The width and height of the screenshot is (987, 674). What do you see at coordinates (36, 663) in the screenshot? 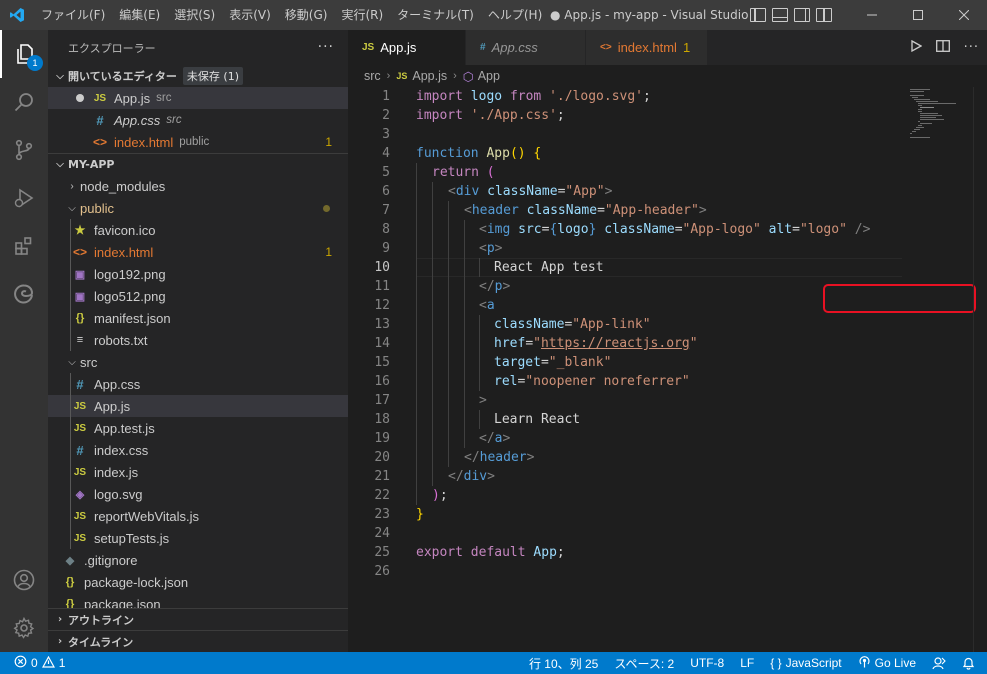
I see `problems-status: 0 1` at bounding box center [36, 663].